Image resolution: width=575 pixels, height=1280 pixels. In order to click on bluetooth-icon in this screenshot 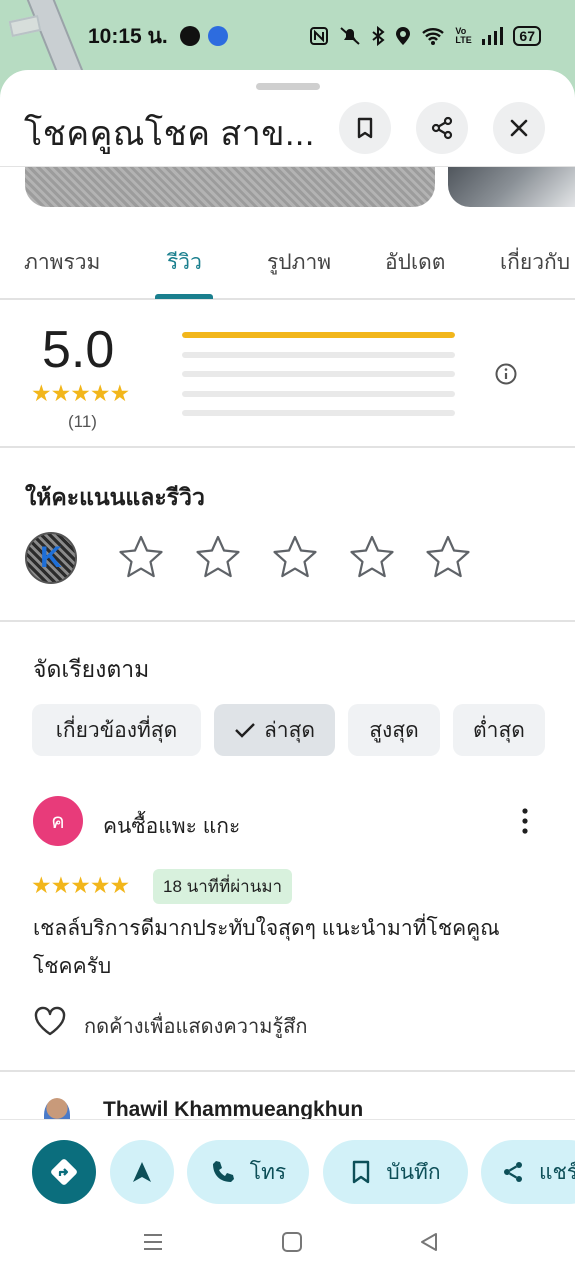, I will do `click(378, 36)`.